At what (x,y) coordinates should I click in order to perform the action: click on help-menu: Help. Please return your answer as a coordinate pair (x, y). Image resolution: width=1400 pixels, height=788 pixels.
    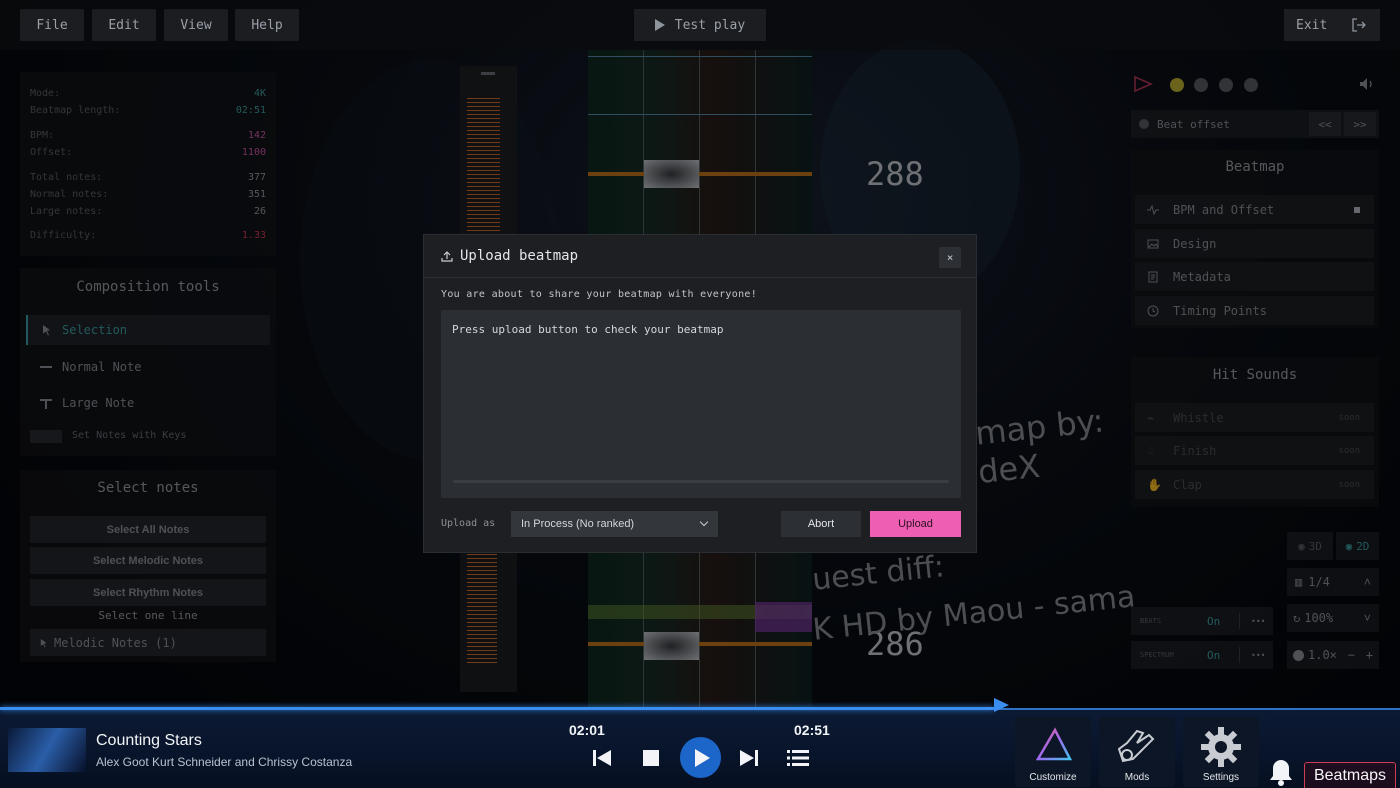
    Looking at the image, I should click on (267, 25).